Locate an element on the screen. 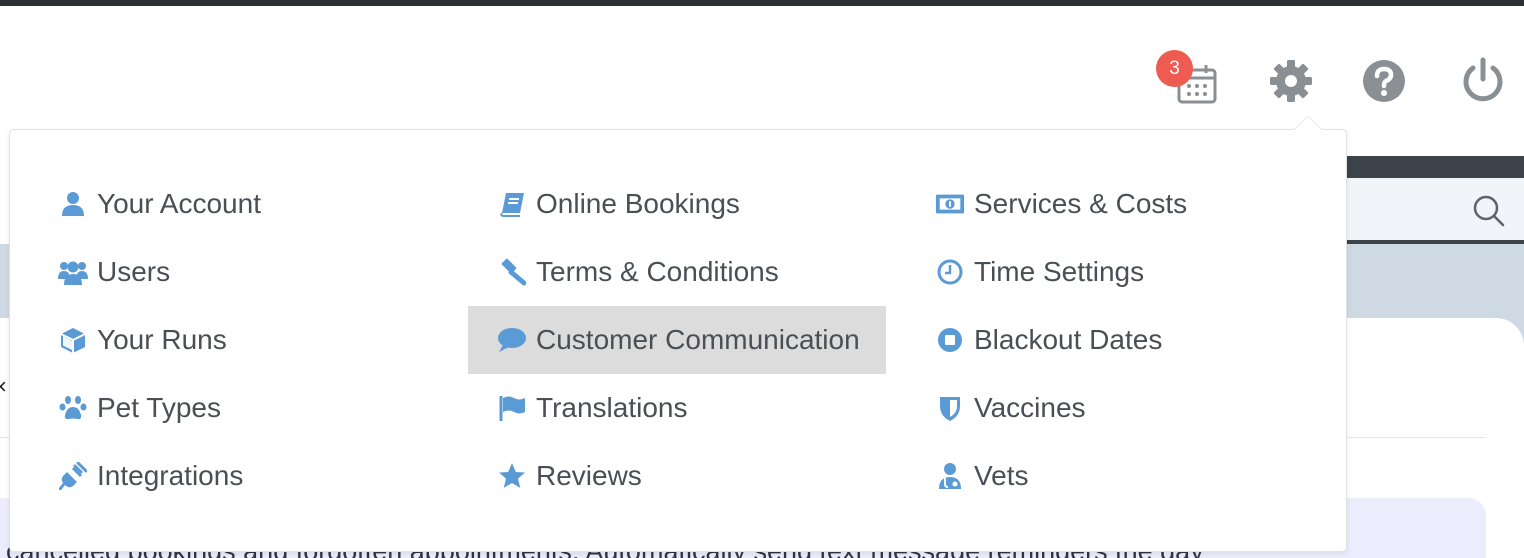 This screenshot has width=1524, height=558. menu-item-pet-types: Pet Types is located at coordinates (258, 408).